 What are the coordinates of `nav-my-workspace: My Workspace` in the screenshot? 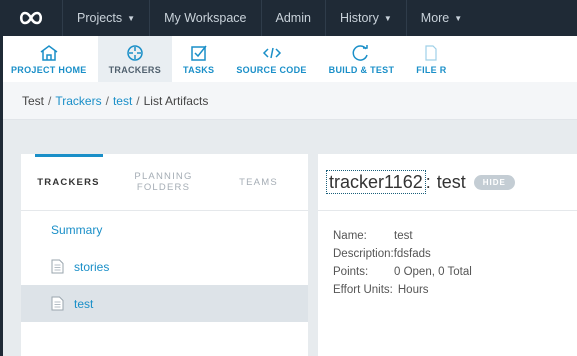 It's located at (204, 18).